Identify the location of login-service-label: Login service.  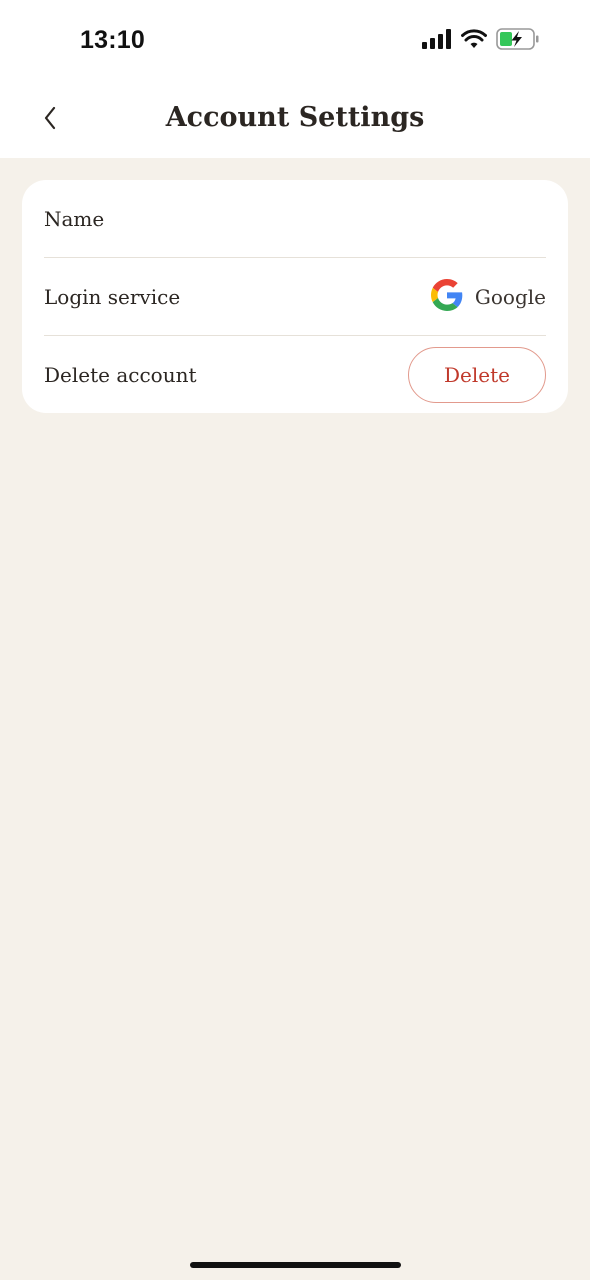
(112, 297).